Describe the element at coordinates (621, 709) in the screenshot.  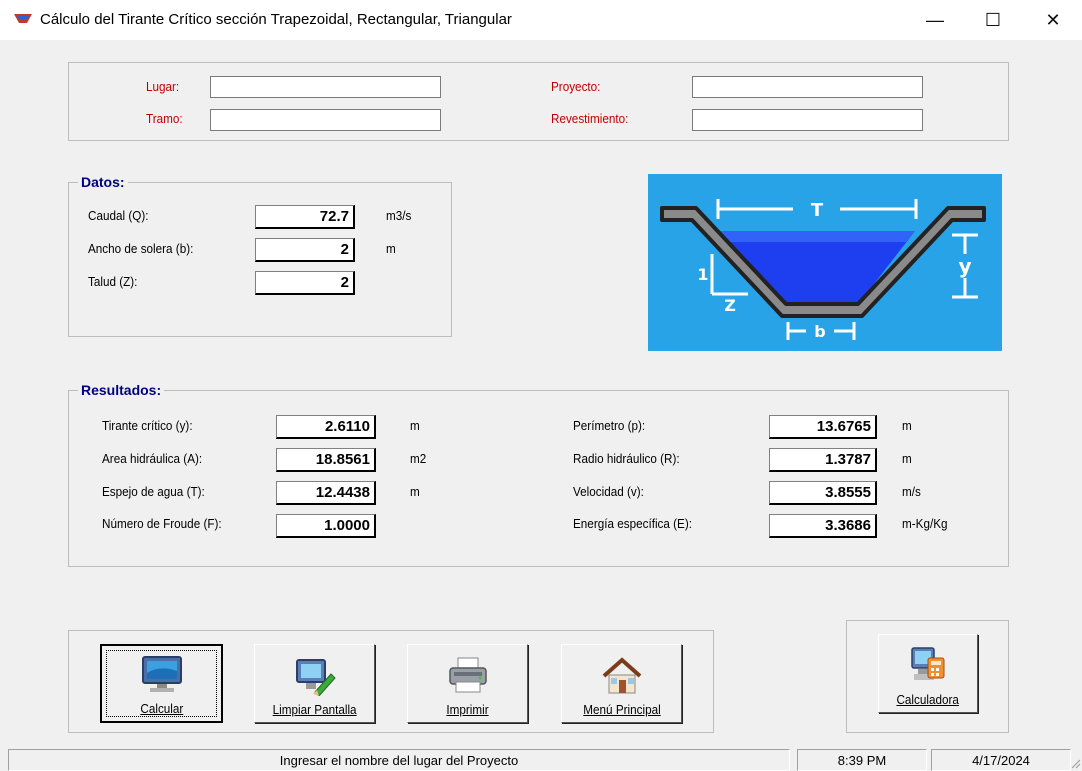
I see `menu-principal-button-label: Menú Principal` at that location.